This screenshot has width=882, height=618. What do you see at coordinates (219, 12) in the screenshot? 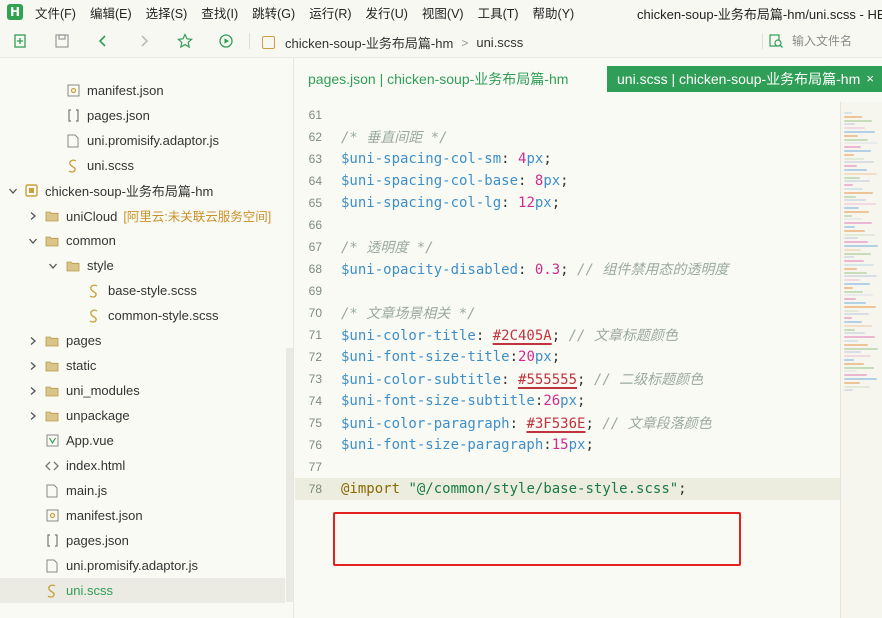
I see `menu-item: 查找(I)` at bounding box center [219, 12].